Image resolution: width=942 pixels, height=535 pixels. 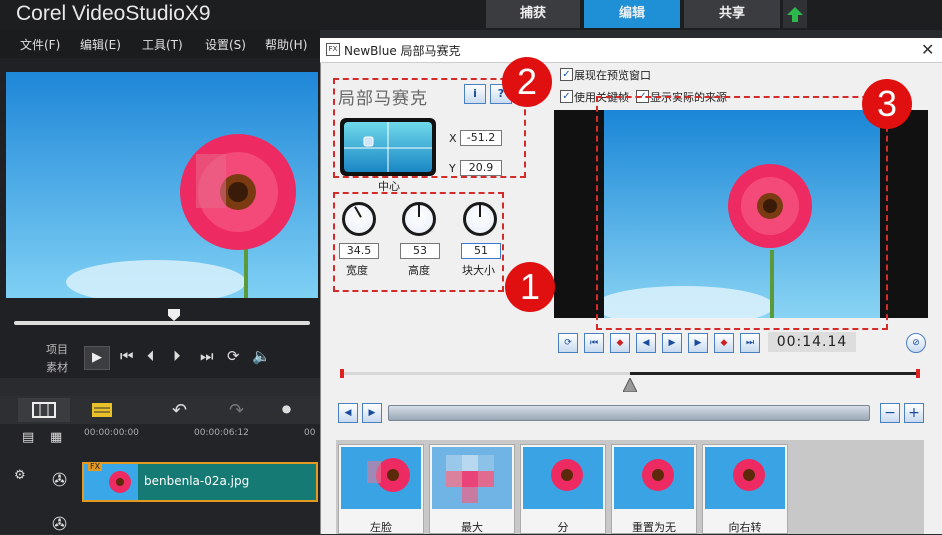 I want to click on app-logo: Corel VideoStudioX9, so click(x=113, y=13).